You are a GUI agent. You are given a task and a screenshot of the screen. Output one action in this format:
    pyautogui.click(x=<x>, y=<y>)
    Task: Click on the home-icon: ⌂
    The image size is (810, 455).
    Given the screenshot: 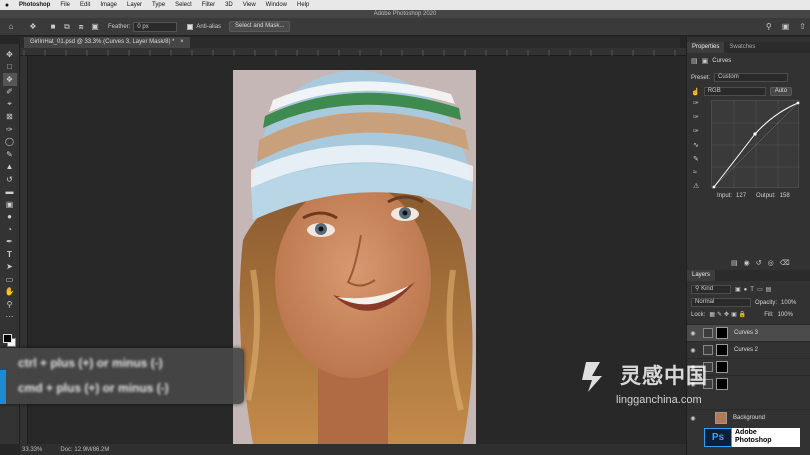 What is the action you would take?
    pyautogui.click(x=11, y=27)
    